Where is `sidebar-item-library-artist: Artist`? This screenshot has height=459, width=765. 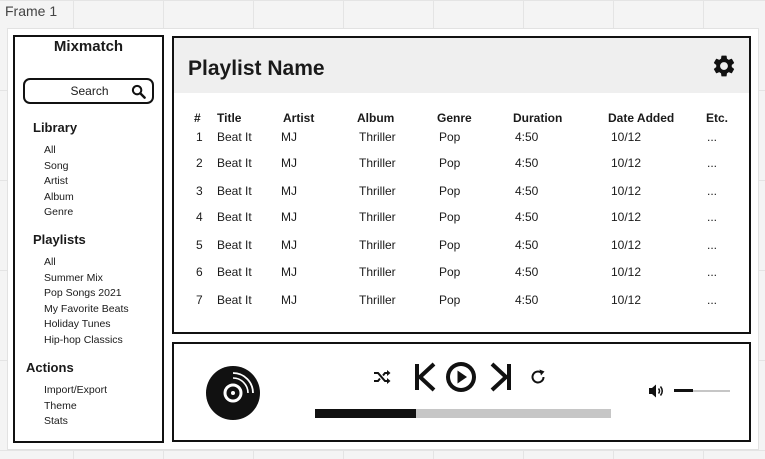
sidebar-item-library-artist: Artist is located at coordinates (59, 182).